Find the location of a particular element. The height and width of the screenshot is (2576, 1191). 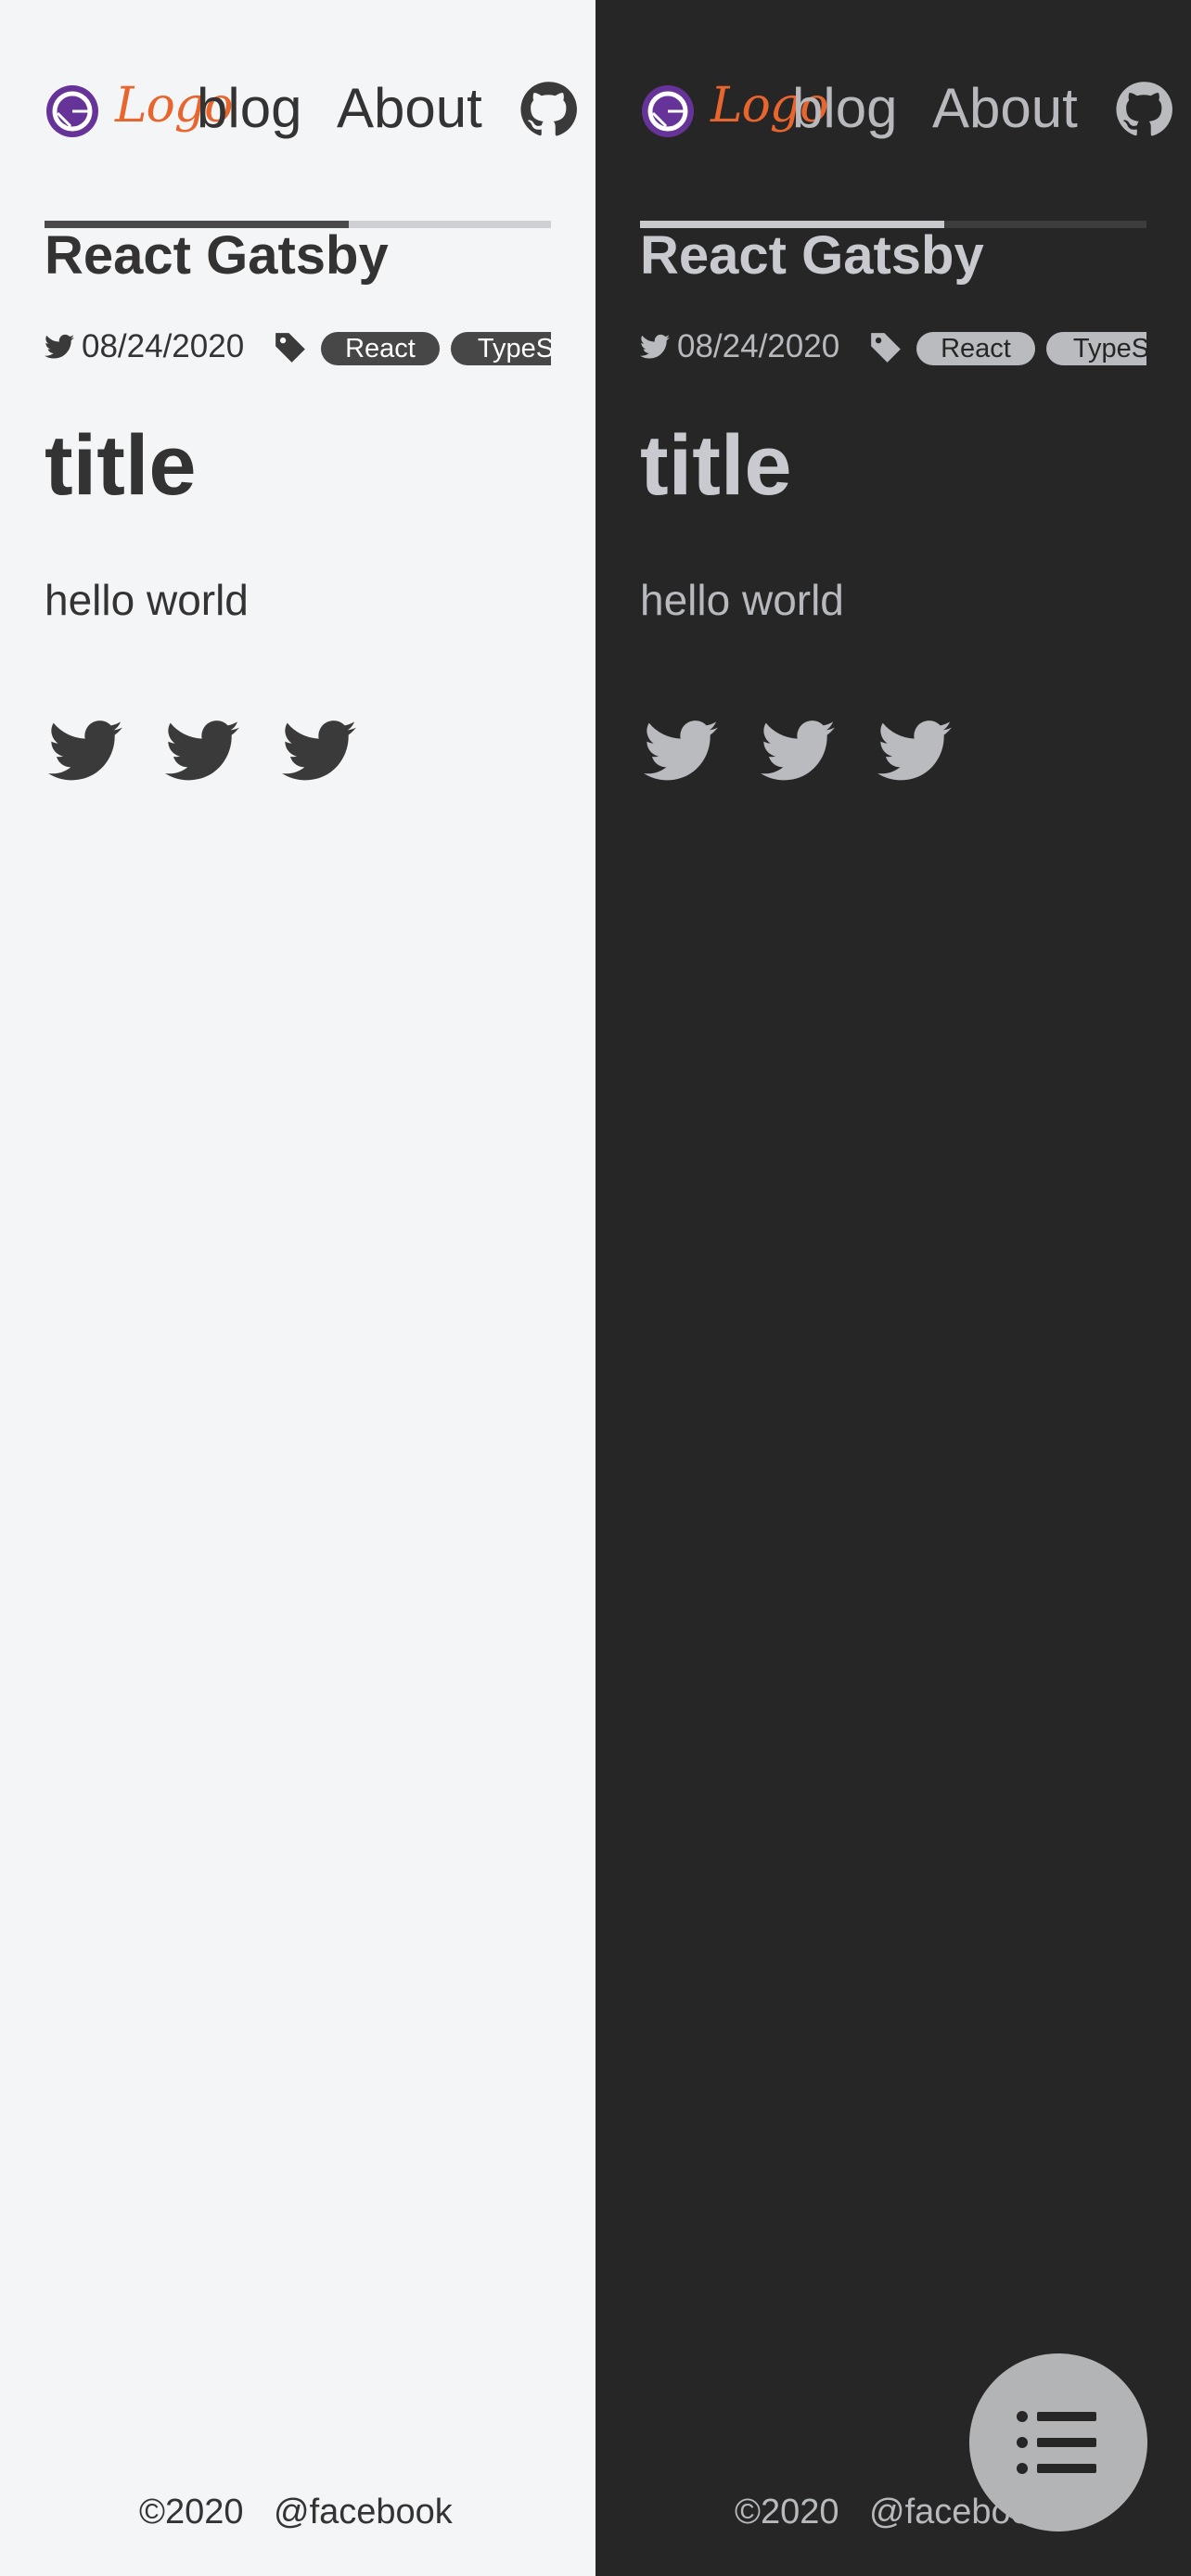

list-icon is located at coordinates (1056, 2442).